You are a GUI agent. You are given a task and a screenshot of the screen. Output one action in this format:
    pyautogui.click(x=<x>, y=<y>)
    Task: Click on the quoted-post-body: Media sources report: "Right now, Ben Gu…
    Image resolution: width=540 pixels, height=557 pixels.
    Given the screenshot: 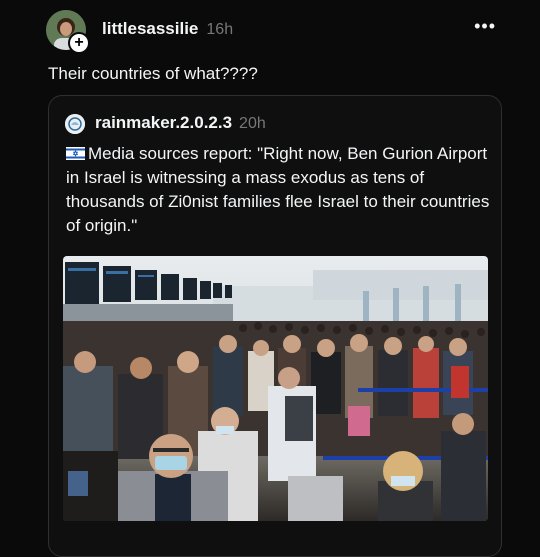 What is the action you would take?
    pyautogui.click(x=281, y=190)
    